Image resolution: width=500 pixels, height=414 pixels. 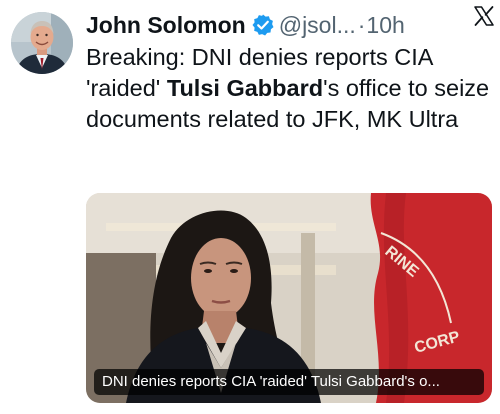 What do you see at coordinates (263, 25) in the screenshot?
I see `verified-badge-icon` at bounding box center [263, 25].